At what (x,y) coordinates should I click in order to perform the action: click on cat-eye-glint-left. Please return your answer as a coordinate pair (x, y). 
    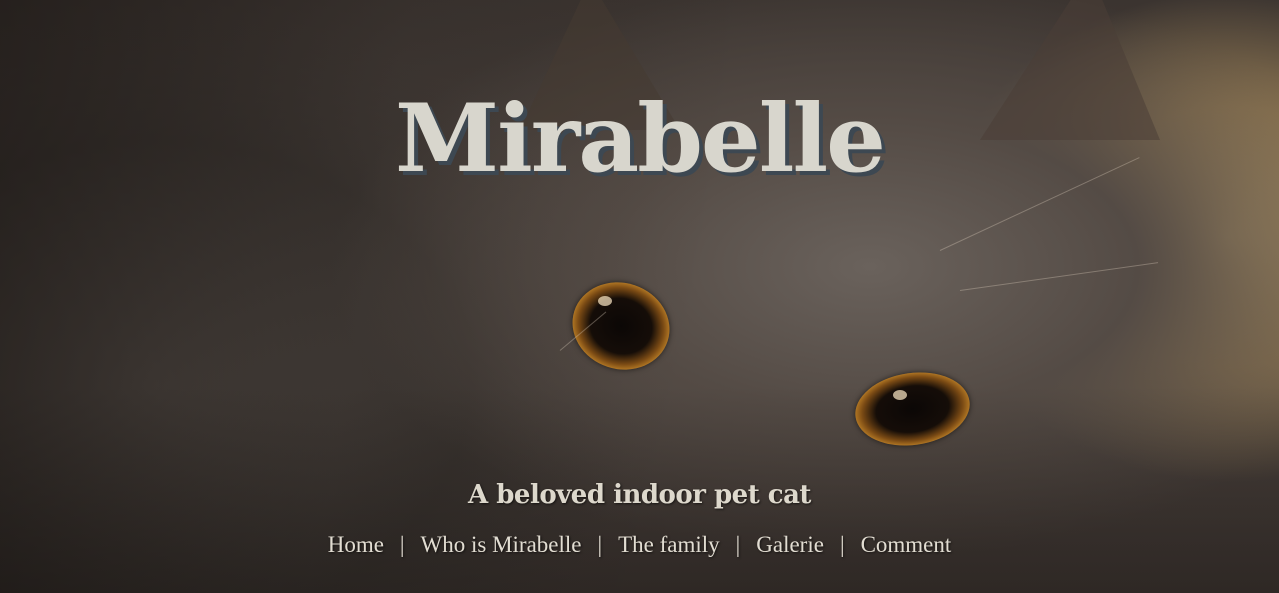
    Looking at the image, I should click on (605, 301).